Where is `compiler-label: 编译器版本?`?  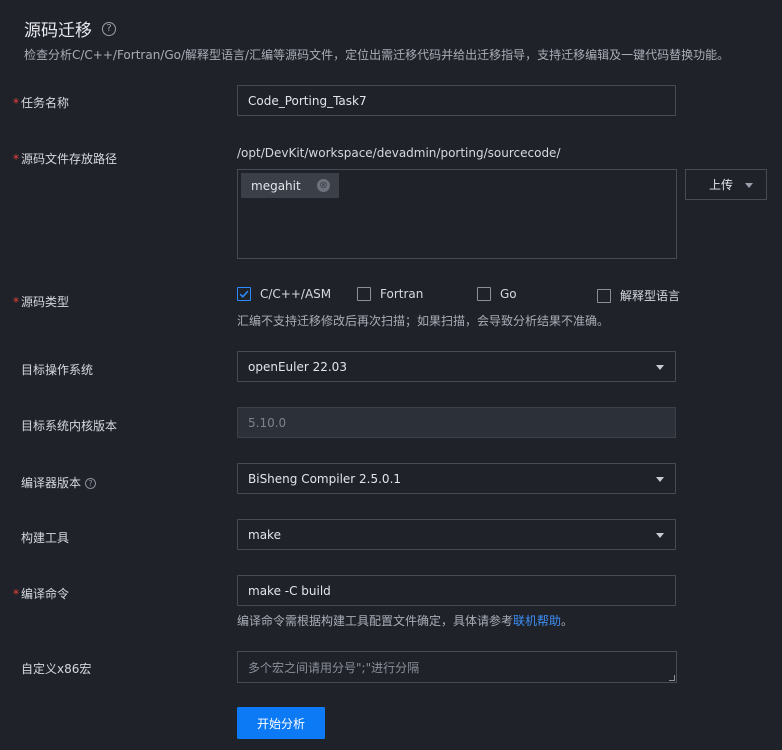
compiler-label: 编译器版本? is located at coordinates (55, 482).